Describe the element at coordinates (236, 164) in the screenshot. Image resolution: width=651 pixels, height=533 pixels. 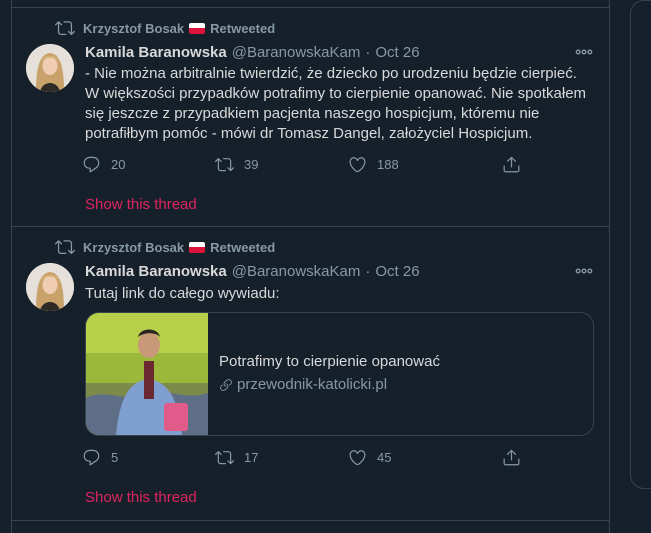
I see `retweet-button: 39` at that location.